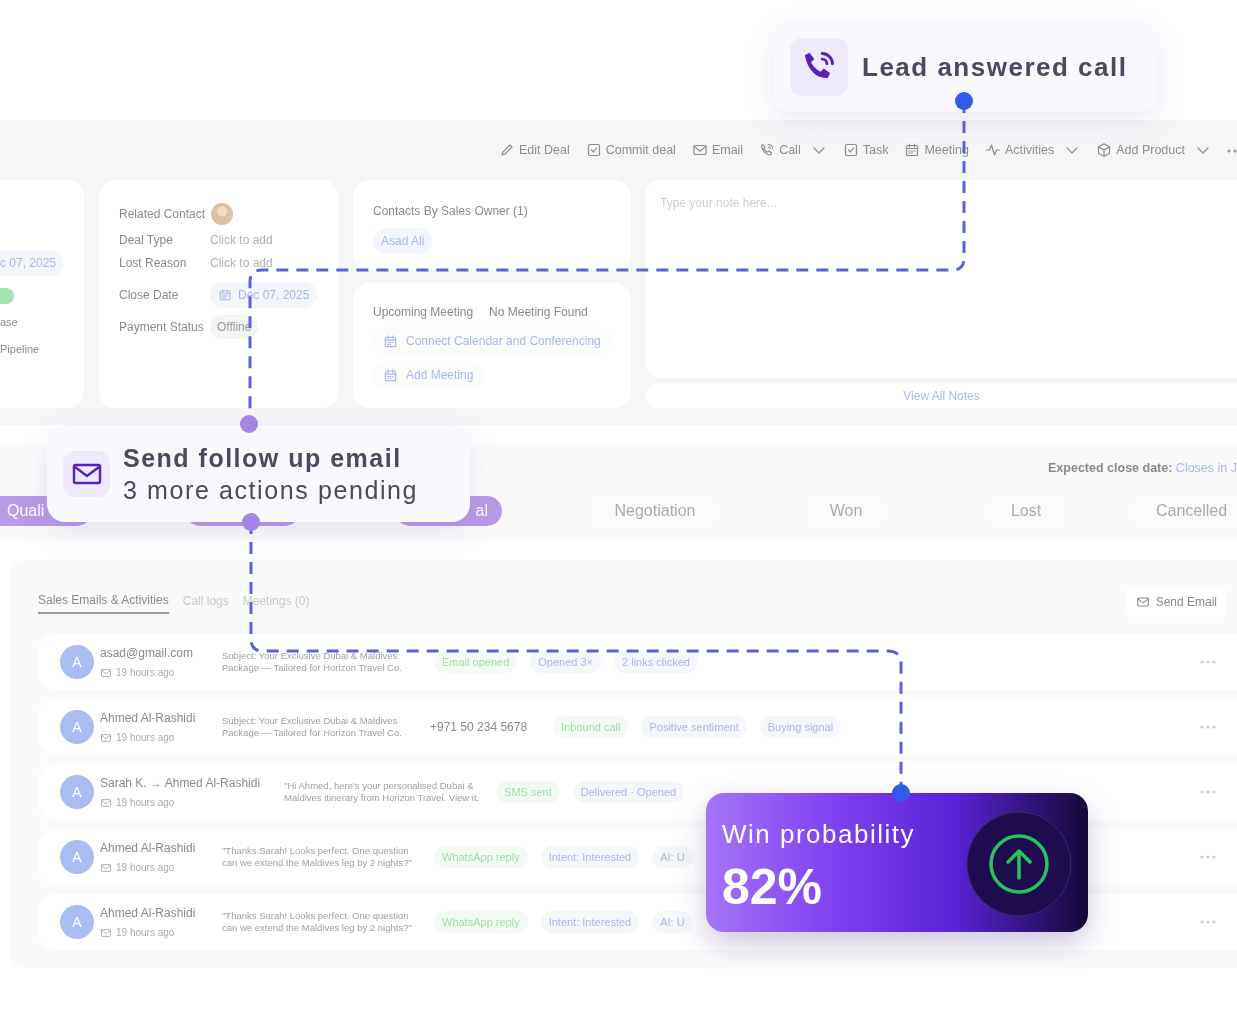  I want to click on message-preview: "Hi Ahmed, here's your personalised Dubai & Maldives itinerary from Horizon Travel. View it., so click(382, 792).